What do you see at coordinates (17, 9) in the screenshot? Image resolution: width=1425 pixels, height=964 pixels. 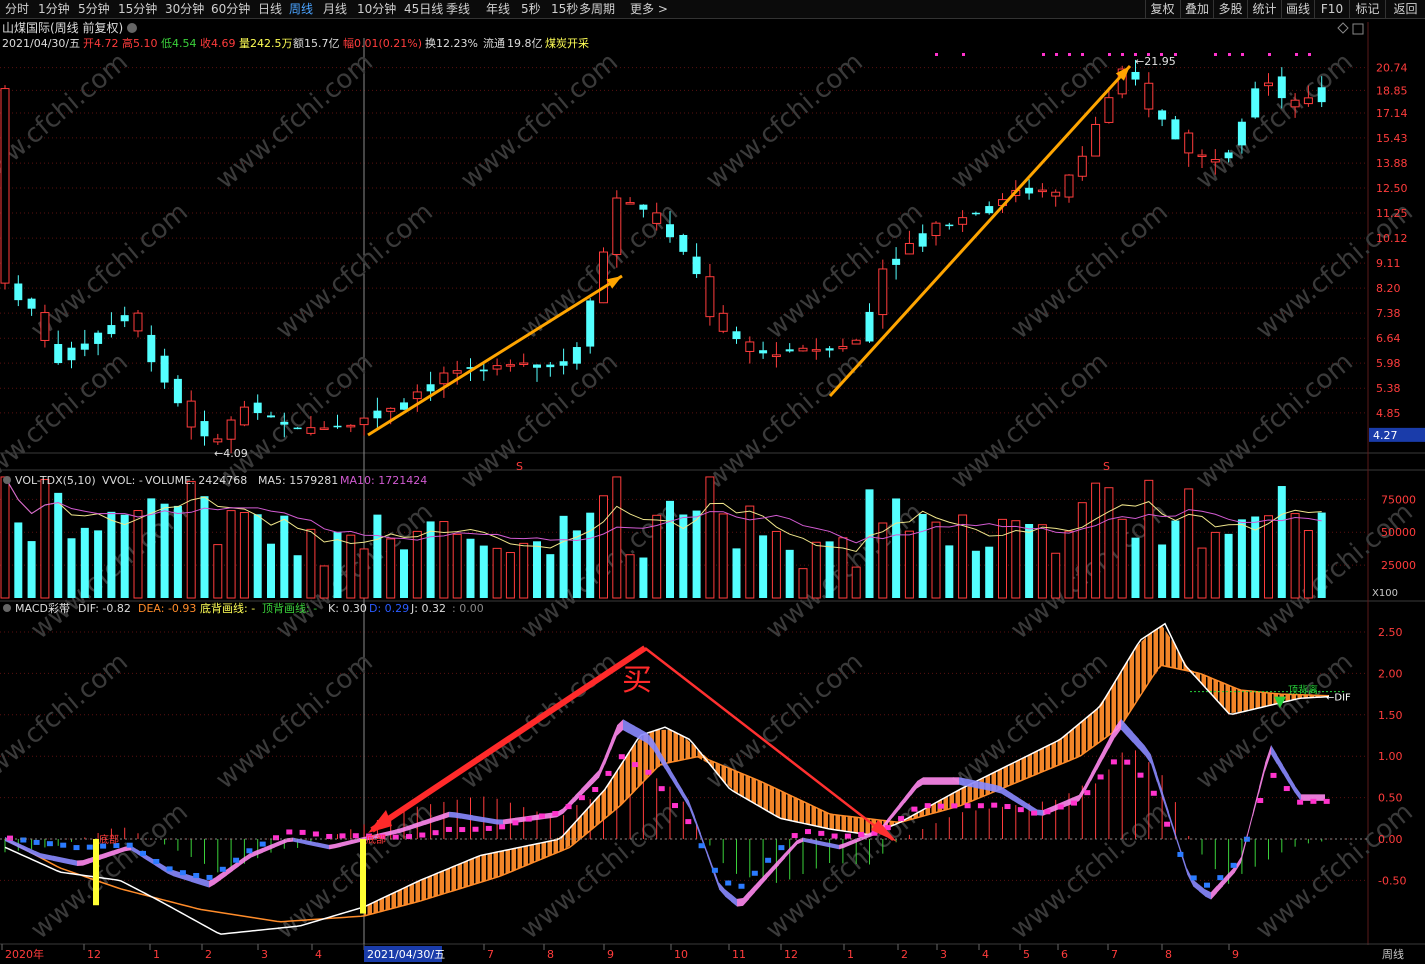 I see `period-tab-0: 分时` at bounding box center [17, 9].